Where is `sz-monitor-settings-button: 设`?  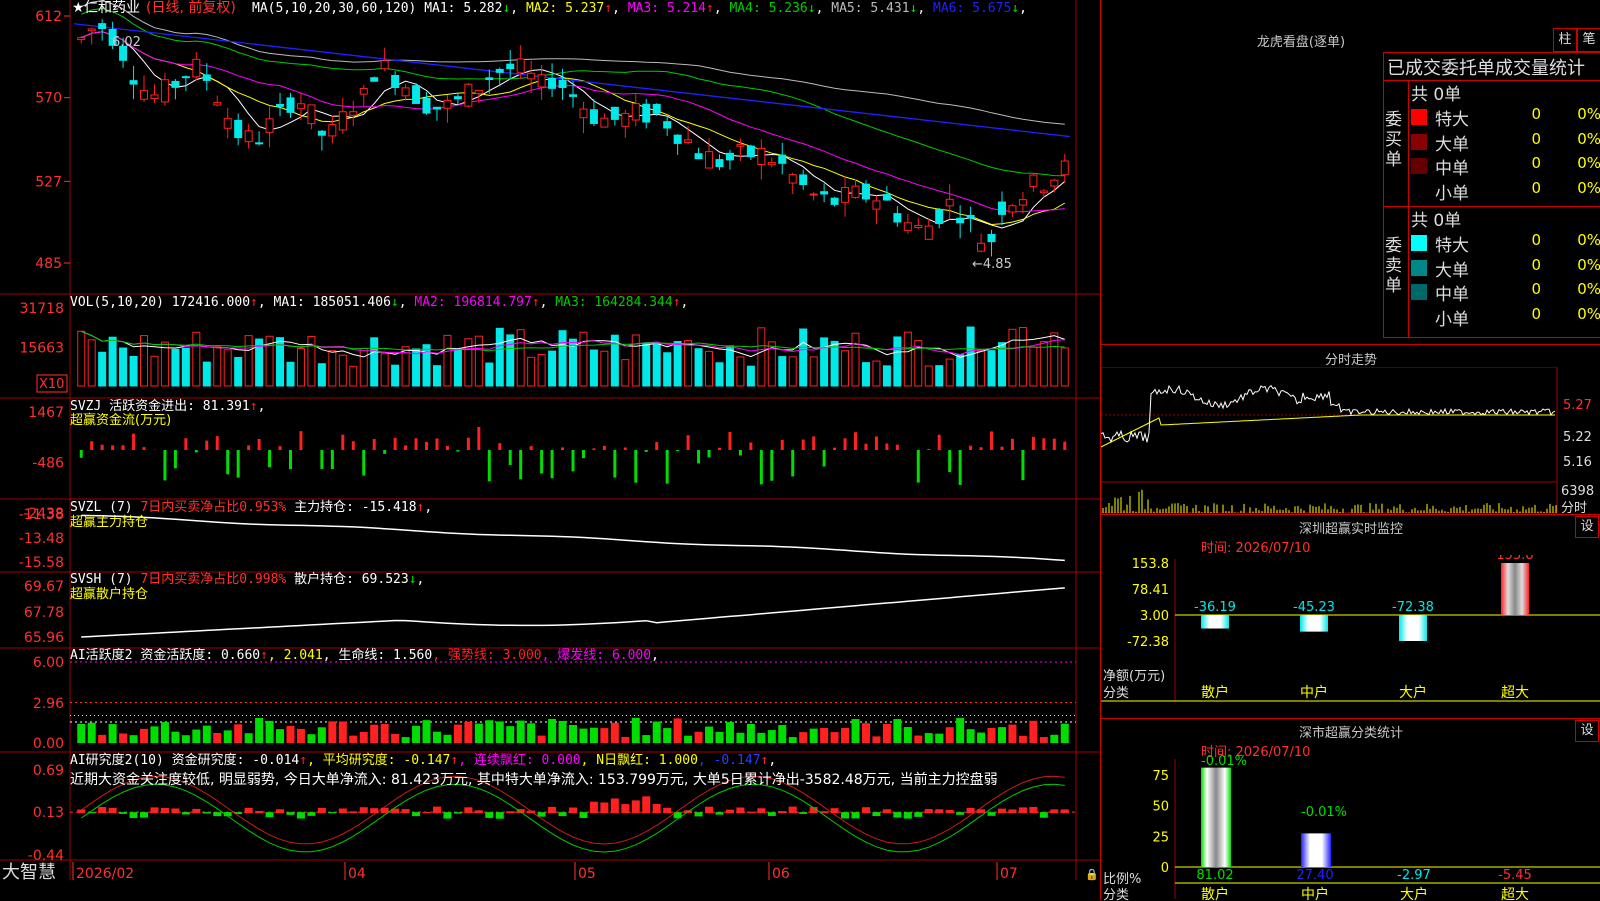 sz-monitor-settings-button: 设 is located at coordinates (1587, 527).